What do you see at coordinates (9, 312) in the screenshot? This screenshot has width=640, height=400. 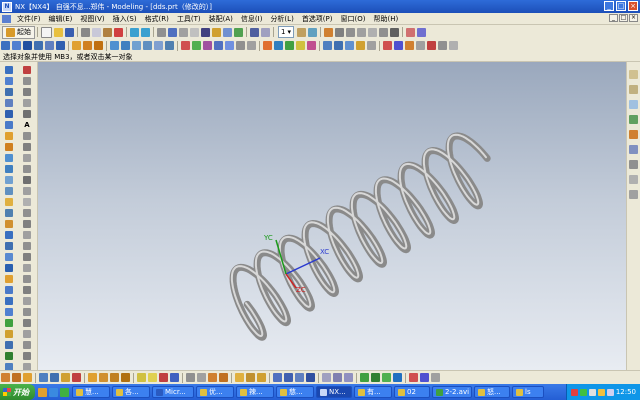 I see `patch-icon` at bounding box center [9, 312].